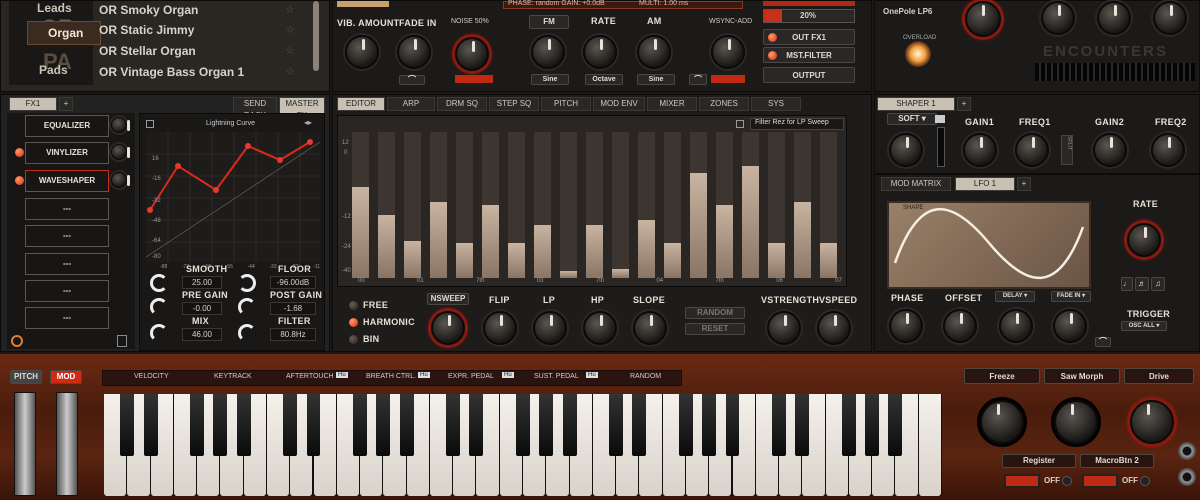 This screenshot has width=1200, height=500. What do you see at coordinates (54, 8) in the screenshot?
I see `category-leads: Leads` at bounding box center [54, 8].